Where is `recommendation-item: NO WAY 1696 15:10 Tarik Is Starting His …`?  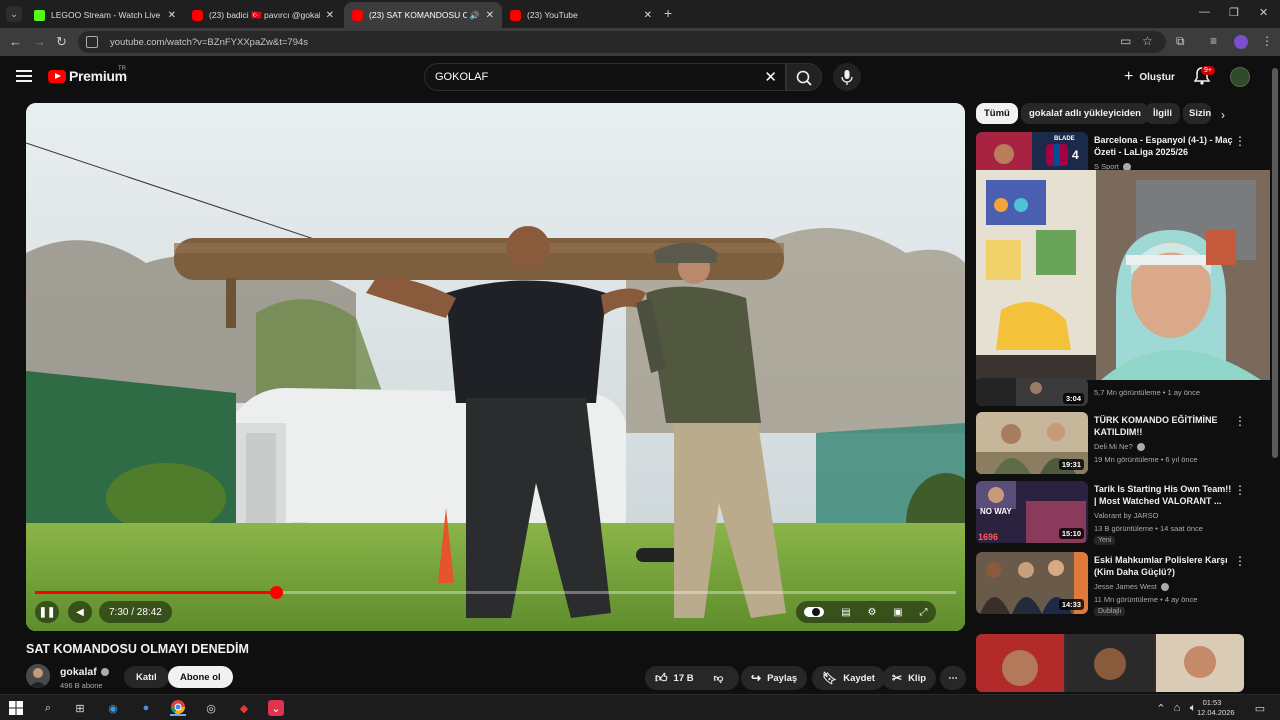
recommendation-item: NO WAY 1696 15:10 Tarik Is Starting His … is located at coordinates (1116, 513).